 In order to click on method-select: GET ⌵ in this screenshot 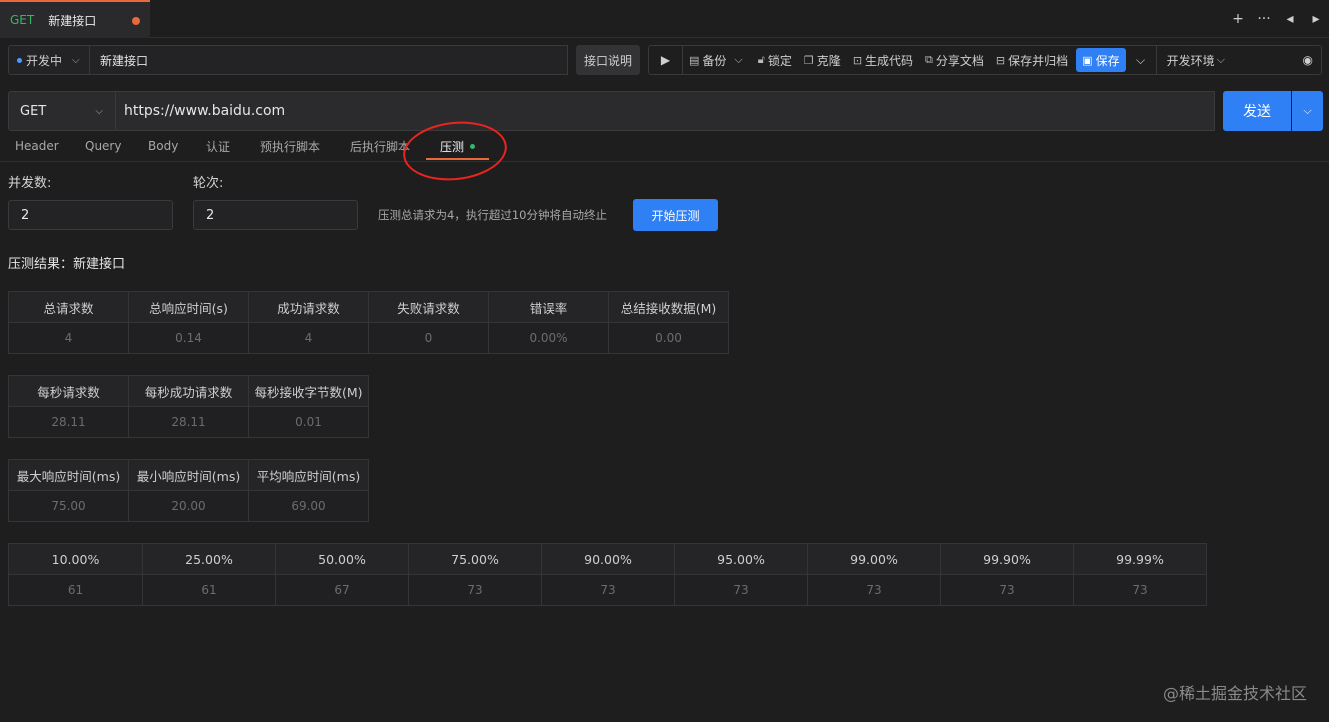, I will do `click(62, 111)`.